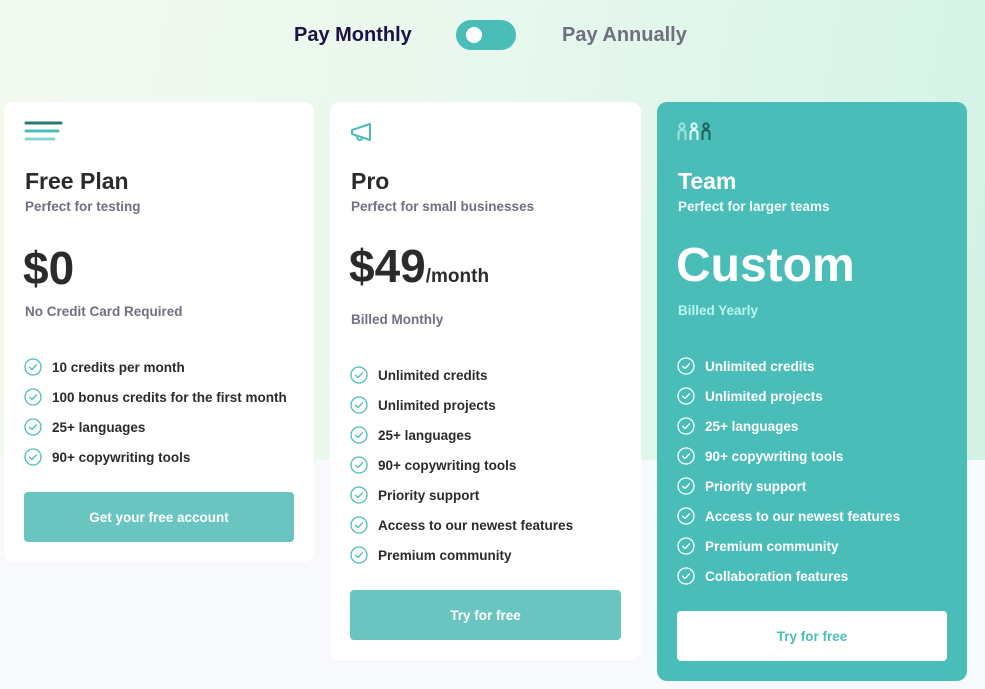  Describe the element at coordinates (812, 636) in the screenshot. I see `team-try-for-free-button: Try for free` at that location.